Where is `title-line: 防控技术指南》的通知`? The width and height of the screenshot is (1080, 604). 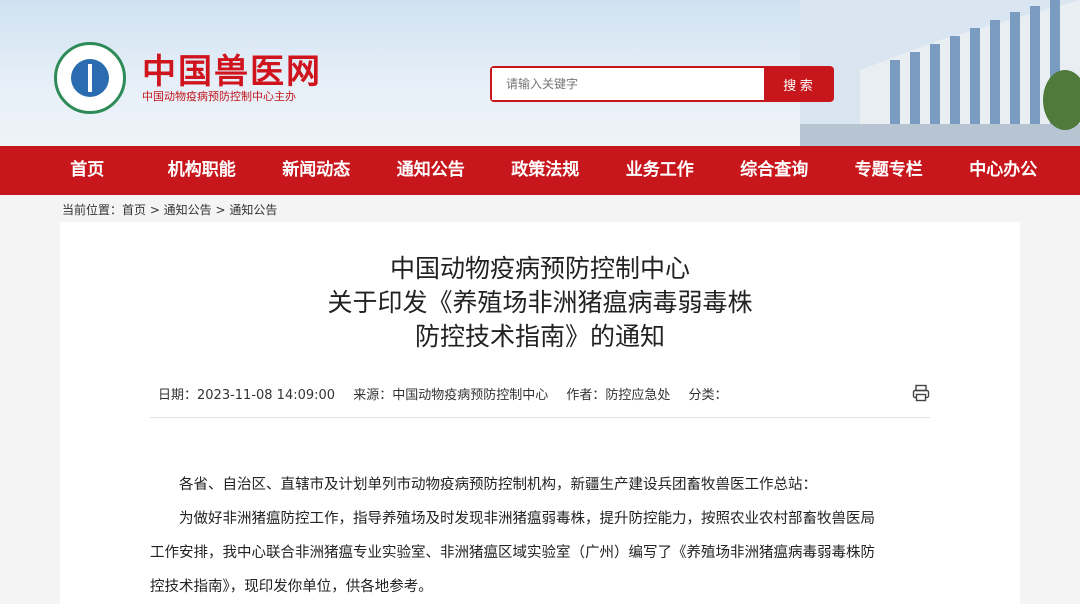
title-line: 防控技术指南》的通知 is located at coordinates (539, 336).